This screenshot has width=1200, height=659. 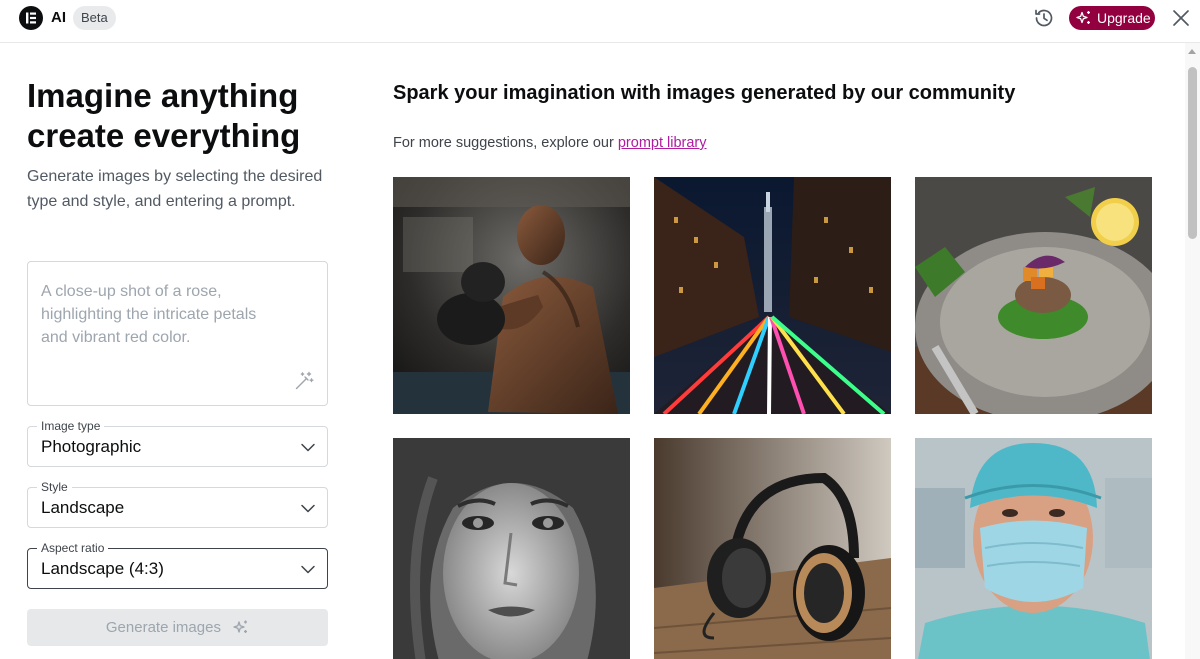 I want to click on city-street-light-trails-image, so click(x=772, y=295).